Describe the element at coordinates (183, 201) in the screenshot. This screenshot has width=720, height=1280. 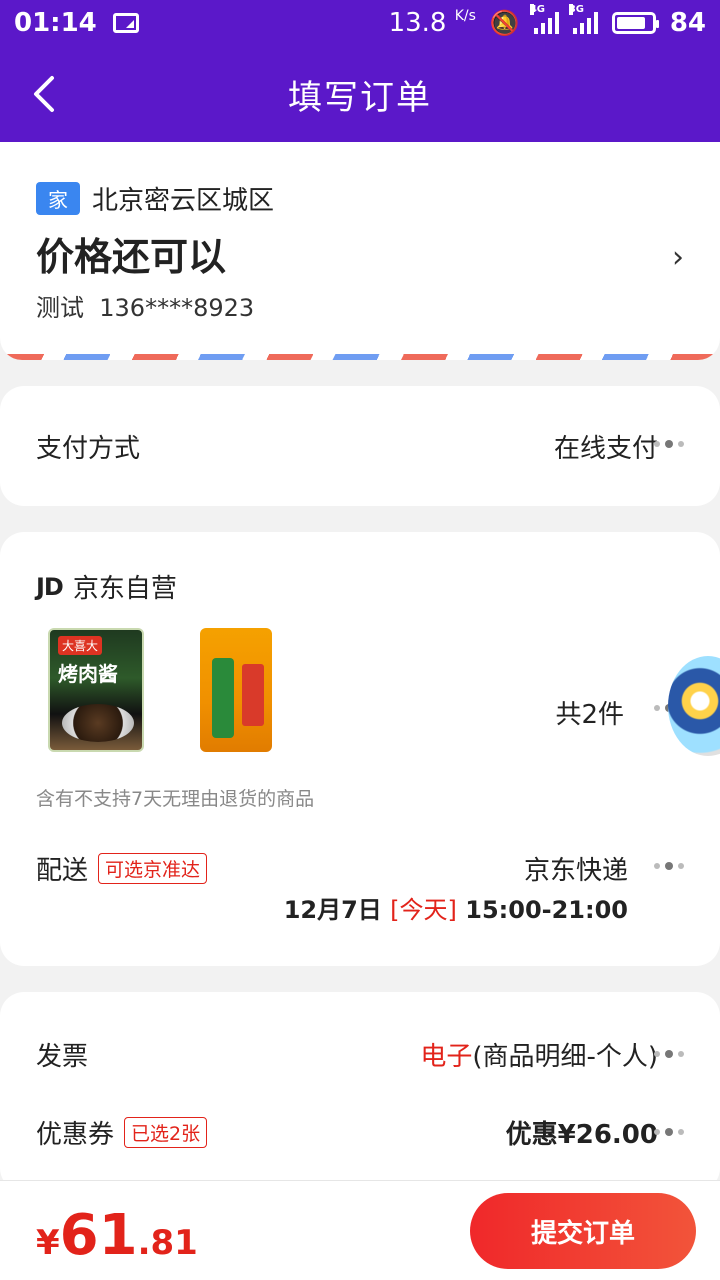
I see `address-region: 北京密云区城区` at that location.